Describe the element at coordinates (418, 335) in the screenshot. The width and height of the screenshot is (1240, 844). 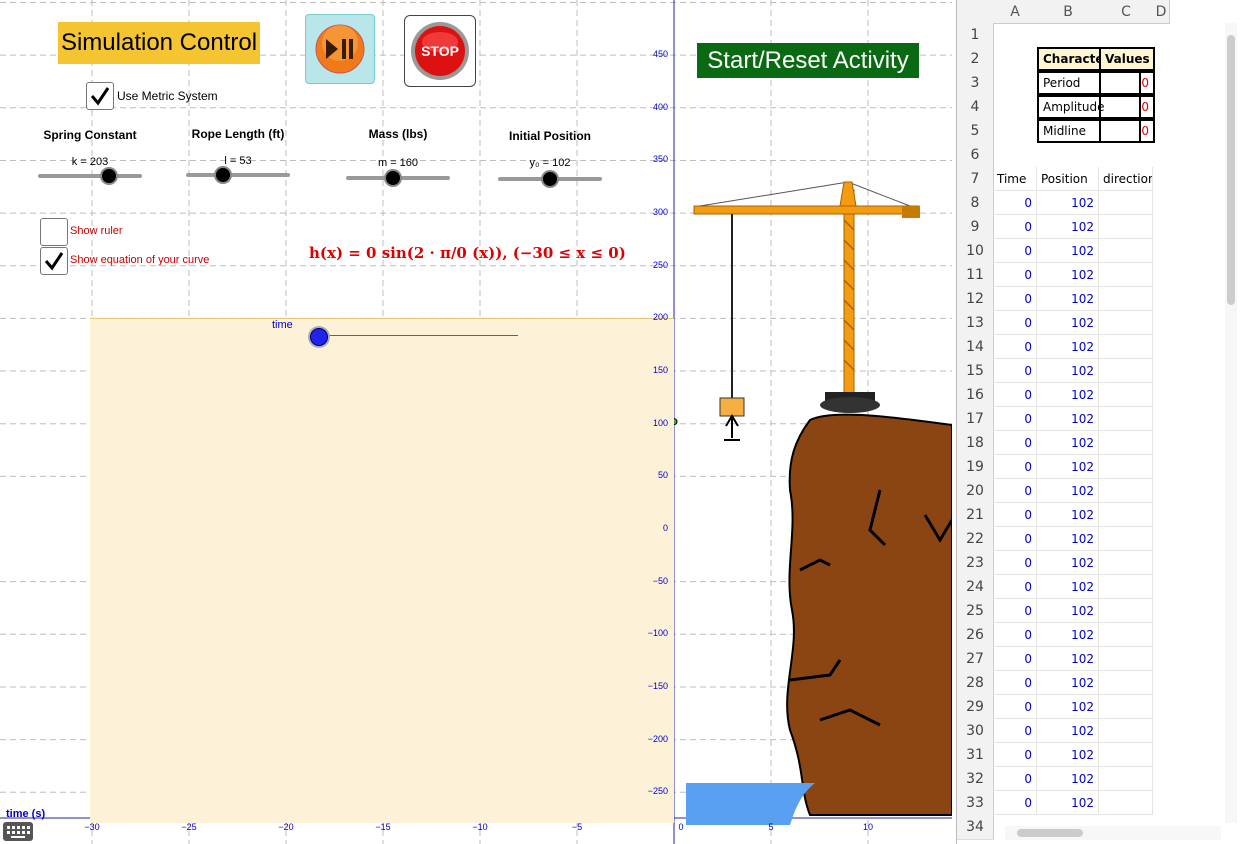
I see `time-slider-track` at that location.